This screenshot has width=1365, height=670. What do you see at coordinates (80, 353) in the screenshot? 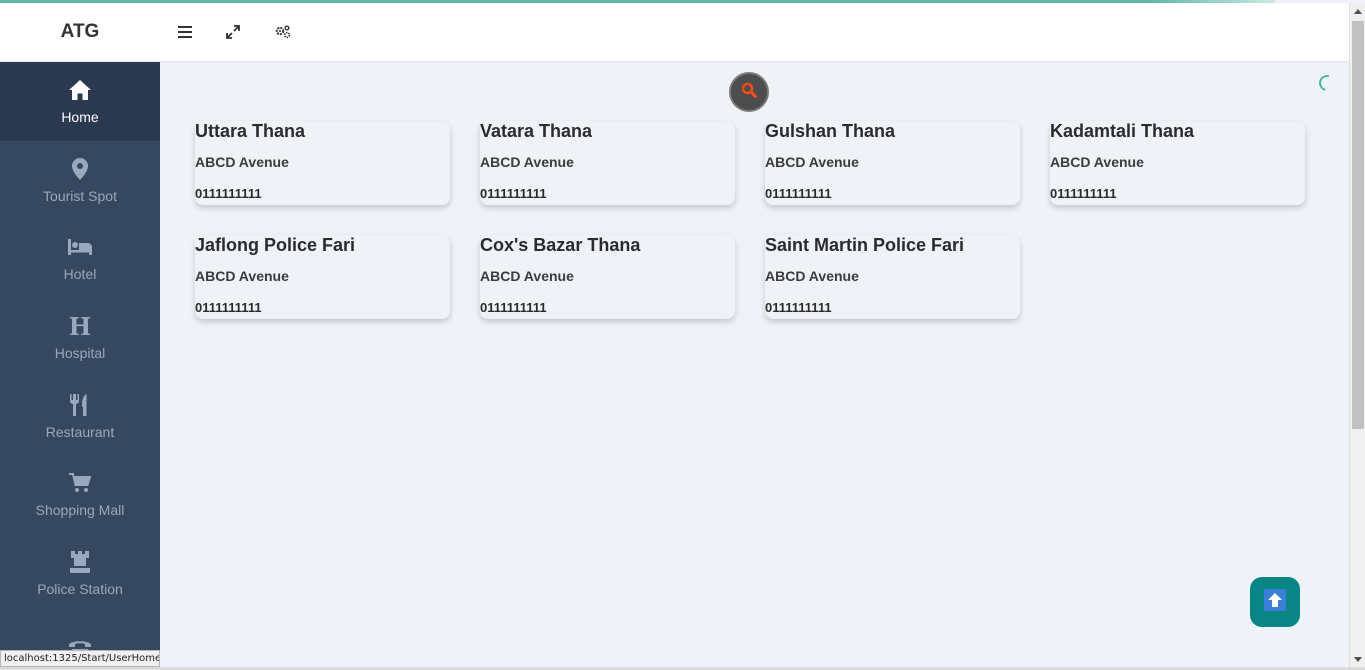
I see `sidebar-item-label: Hospital` at bounding box center [80, 353].